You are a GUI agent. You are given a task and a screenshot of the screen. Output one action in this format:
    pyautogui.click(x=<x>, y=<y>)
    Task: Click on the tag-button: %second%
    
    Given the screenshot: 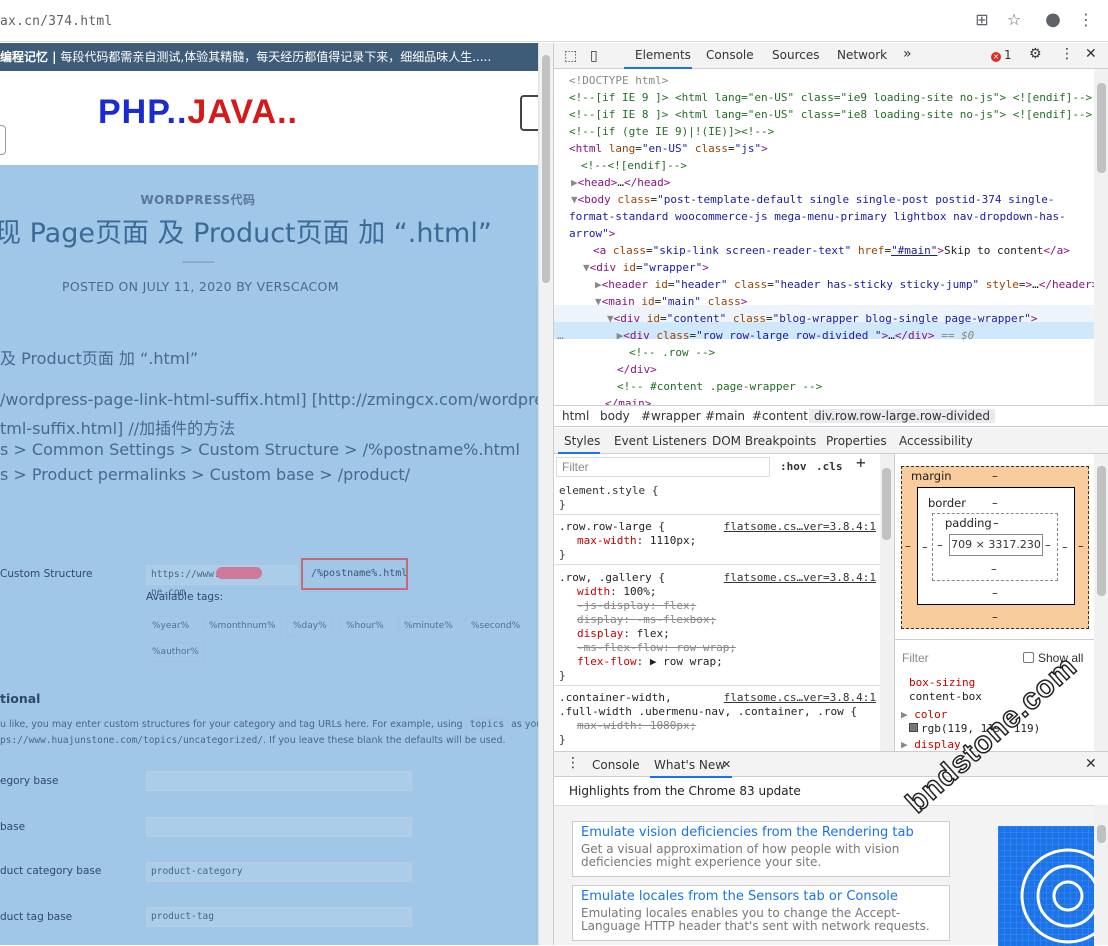 What is the action you would take?
    pyautogui.click(x=496, y=626)
    